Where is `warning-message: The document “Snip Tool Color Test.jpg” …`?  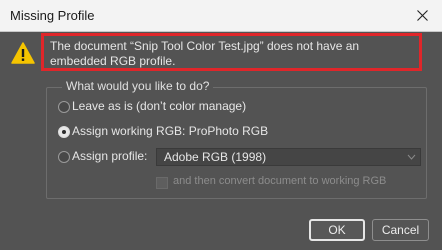 warning-message: The document “Snip Tool Color Test.jpg” … is located at coordinates (231, 52).